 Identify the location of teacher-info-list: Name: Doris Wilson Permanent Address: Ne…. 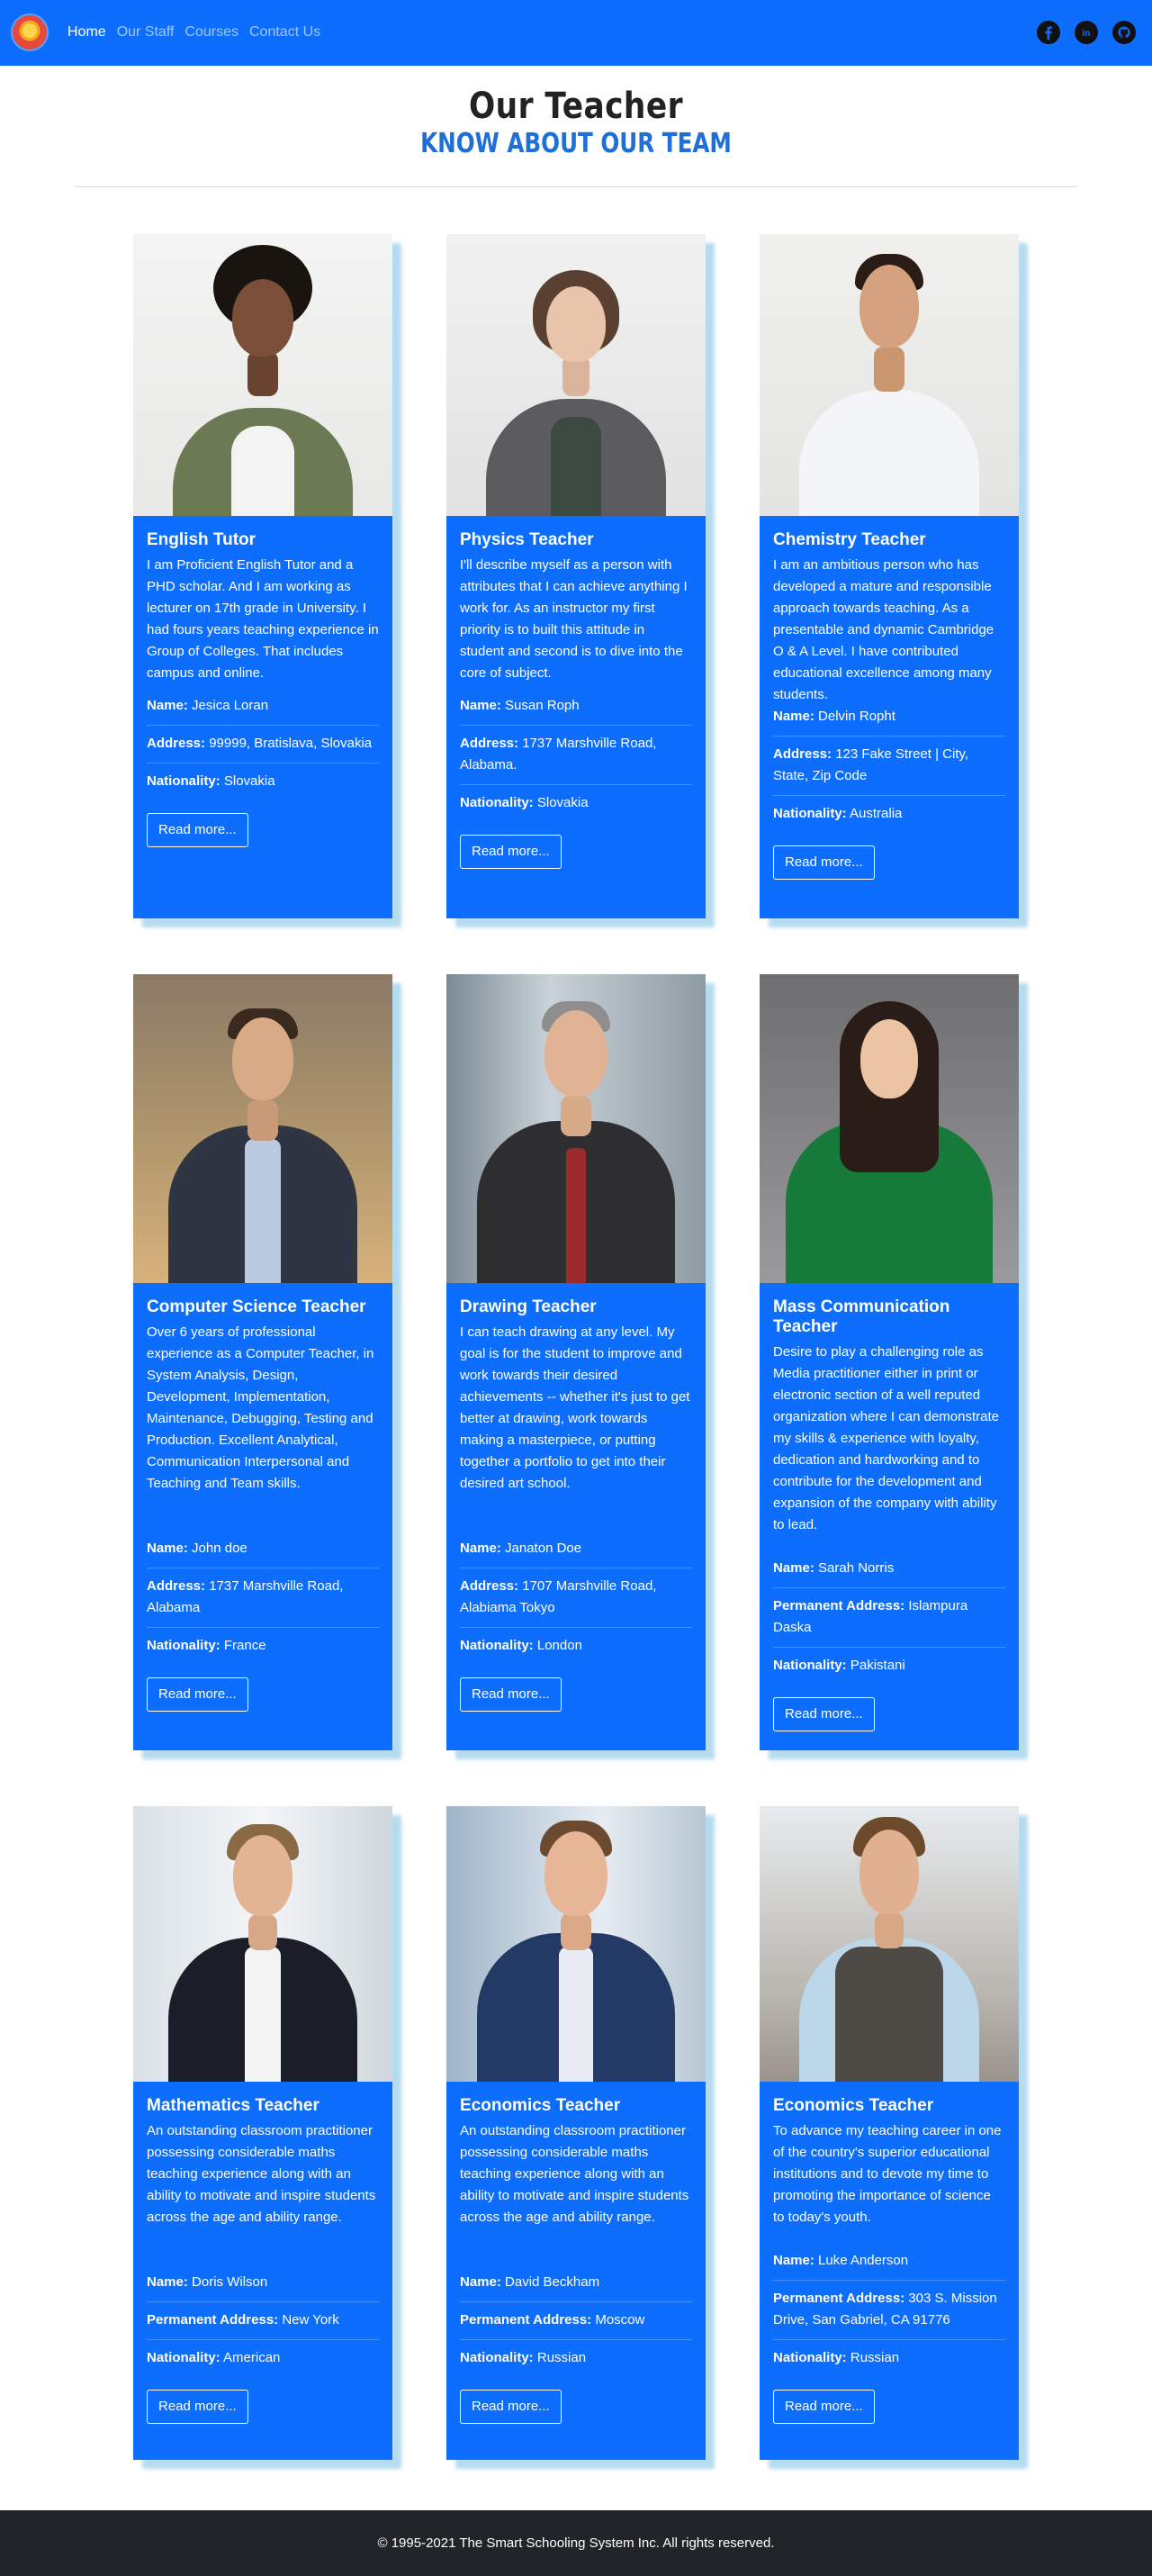
(263, 2320).